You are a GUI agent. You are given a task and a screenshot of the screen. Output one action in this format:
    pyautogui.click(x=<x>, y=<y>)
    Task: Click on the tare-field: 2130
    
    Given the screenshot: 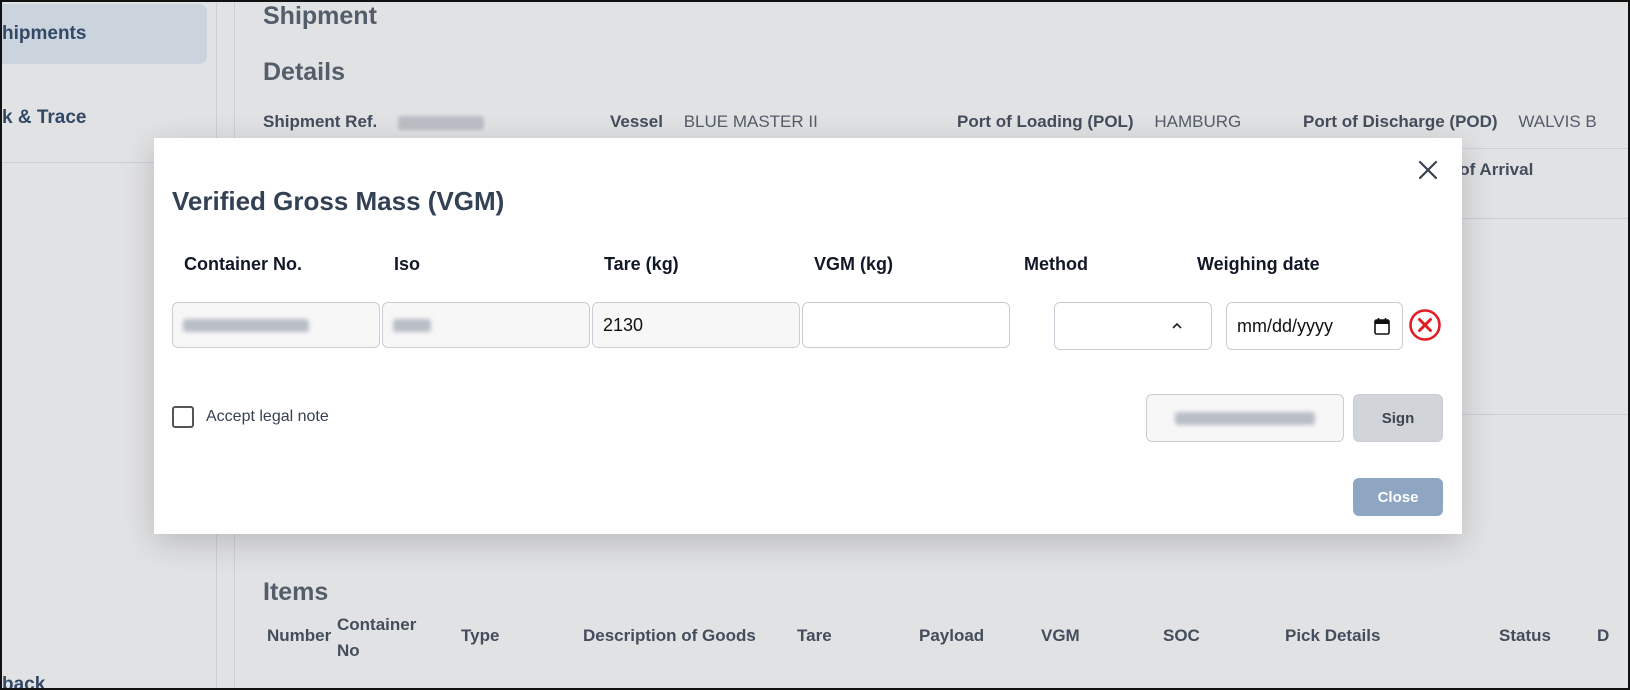 What is the action you would take?
    pyautogui.click(x=696, y=325)
    